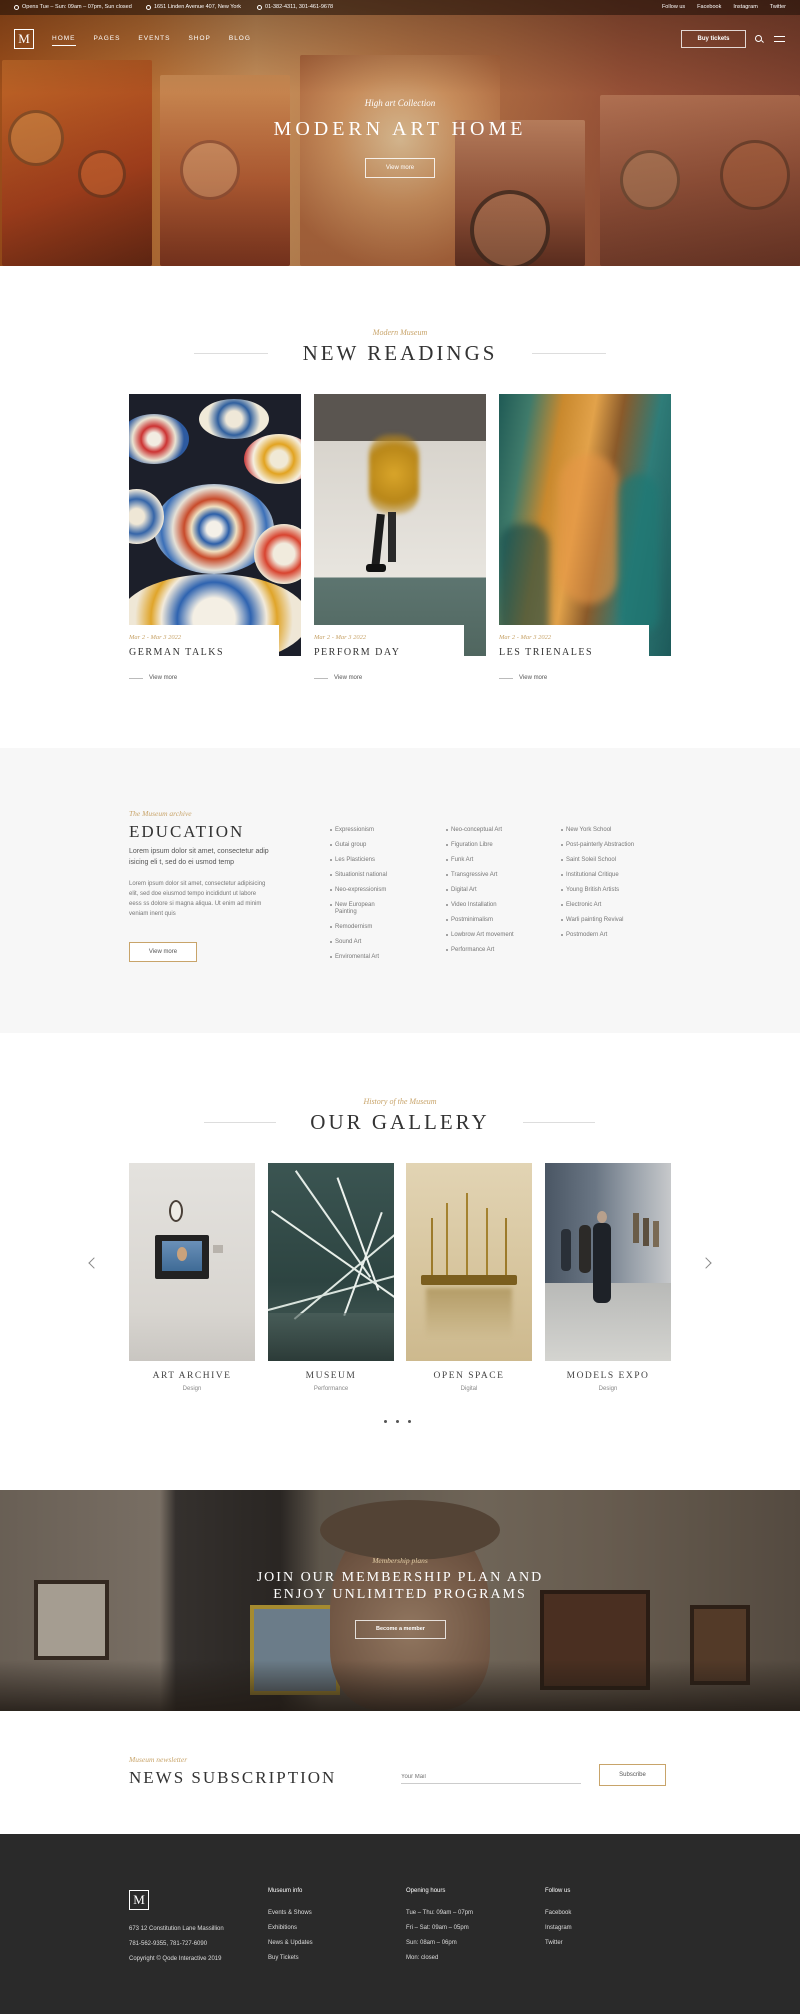 The image size is (800, 2014). What do you see at coordinates (608, 1262) in the screenshot?
I see `gallery-image-visitors` at bounding box center [608, 1262].